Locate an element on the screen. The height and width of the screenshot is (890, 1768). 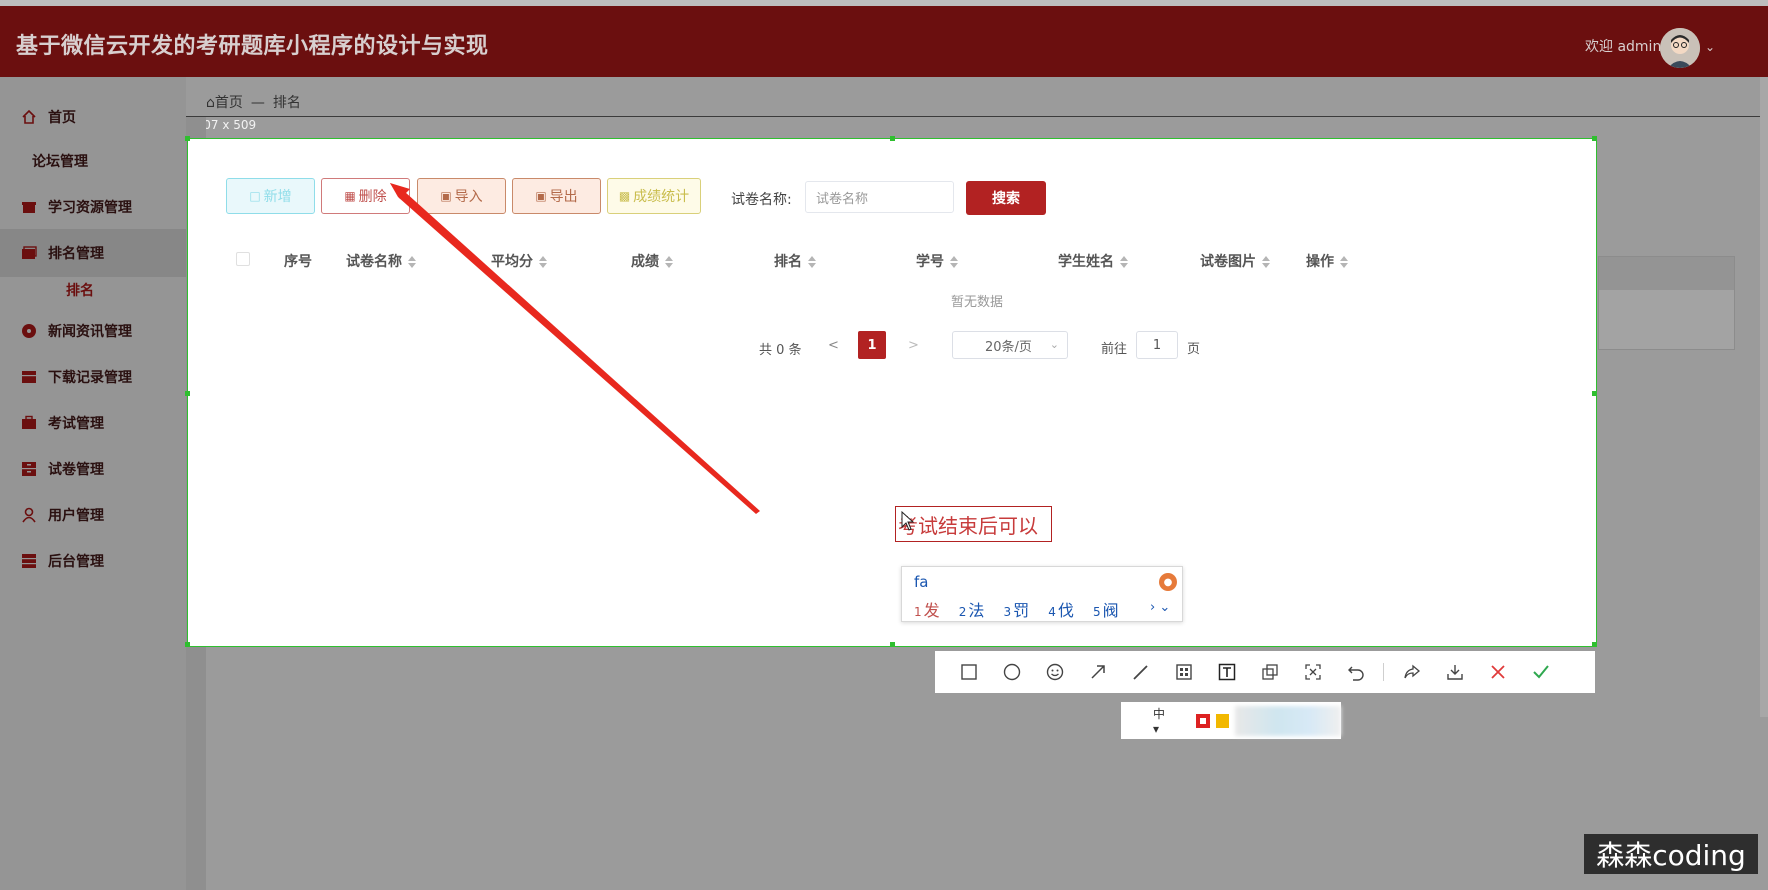
folder-icon is located at coordinates (29, 253).